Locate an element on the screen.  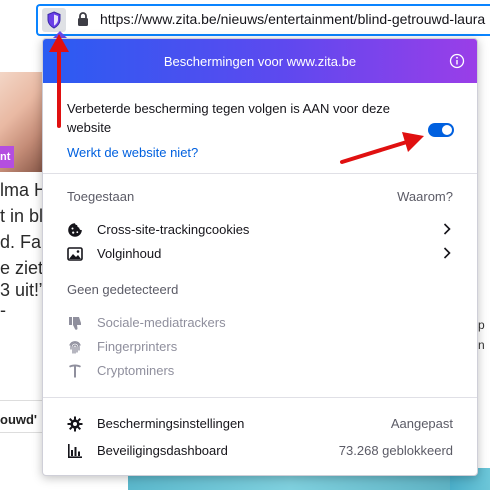
panel-title: Beschermingen voor www.zita.be is located at coordinates (260, 61).